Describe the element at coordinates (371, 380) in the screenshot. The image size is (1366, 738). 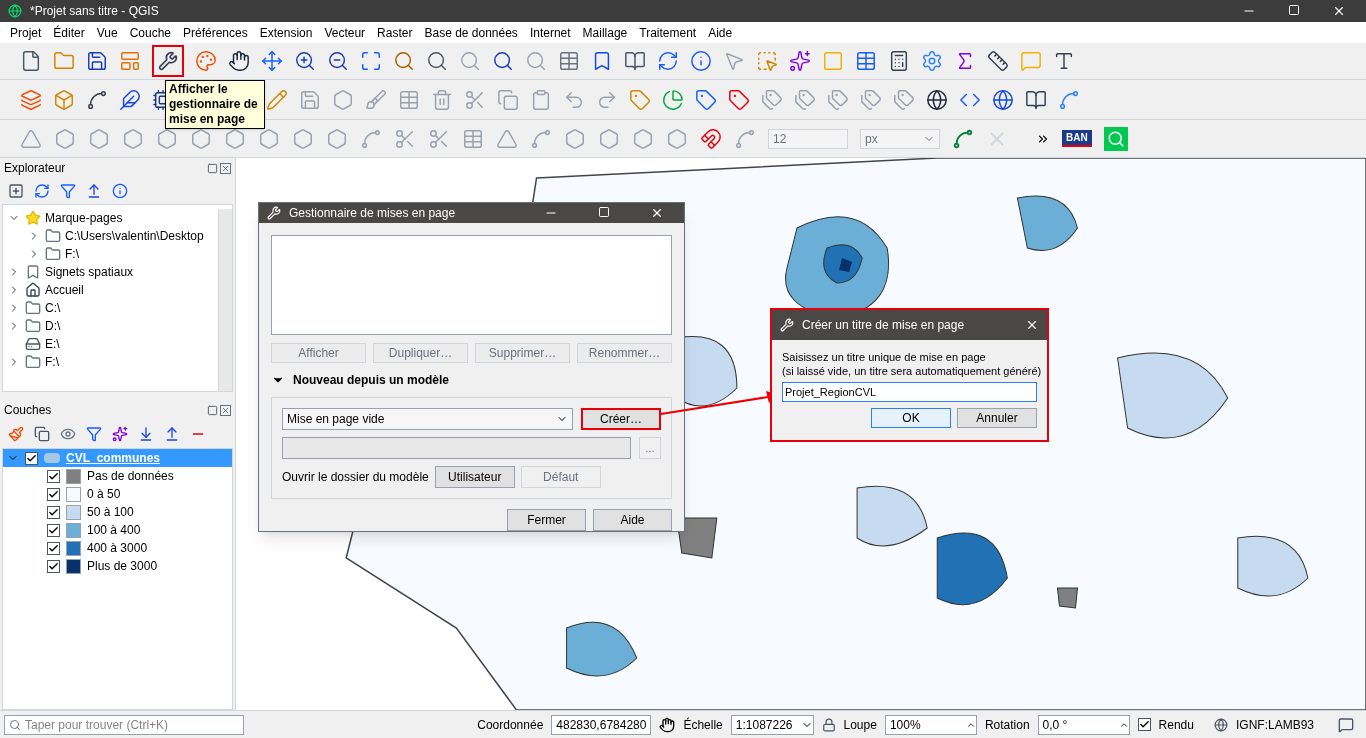
I see `section-title: Nouveau depuis un modèle` at that location.